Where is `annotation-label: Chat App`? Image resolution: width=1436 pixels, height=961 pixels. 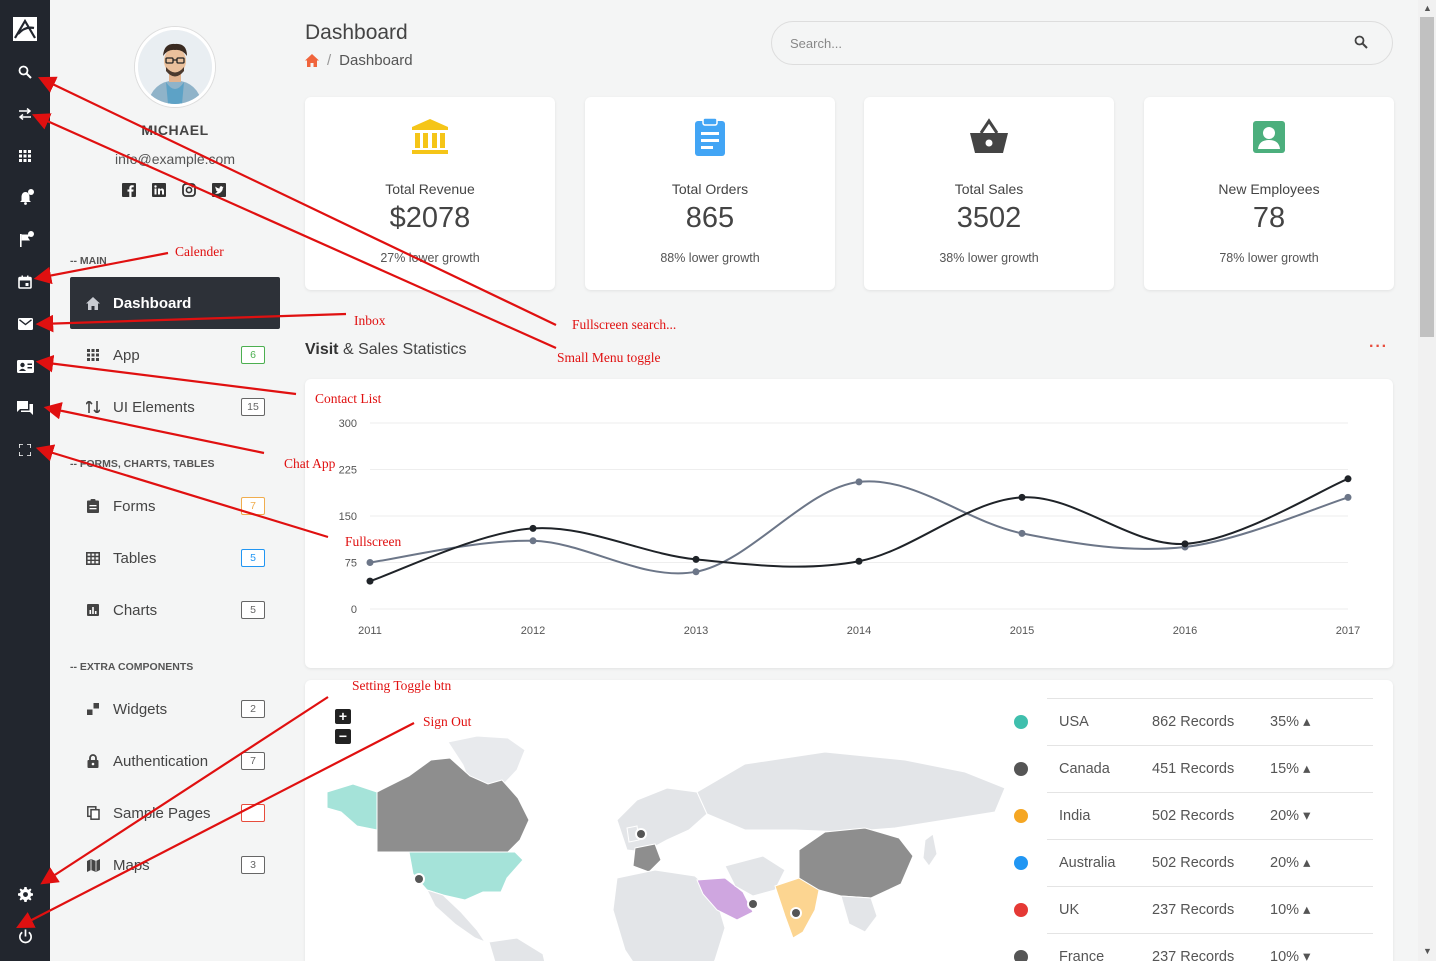 annotation-label: Chat App is located at coordinates (310, 463).